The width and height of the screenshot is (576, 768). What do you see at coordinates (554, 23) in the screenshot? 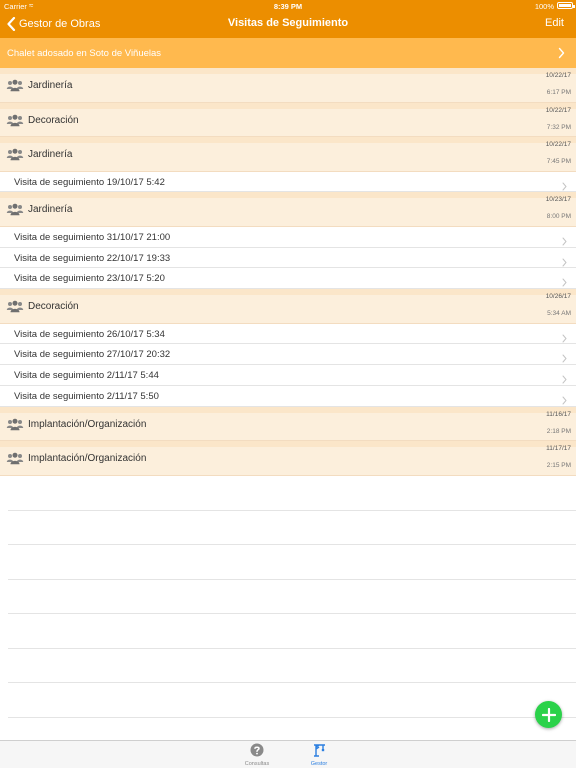
I see `edit-button: Edit` at bounding box center [554, 23].